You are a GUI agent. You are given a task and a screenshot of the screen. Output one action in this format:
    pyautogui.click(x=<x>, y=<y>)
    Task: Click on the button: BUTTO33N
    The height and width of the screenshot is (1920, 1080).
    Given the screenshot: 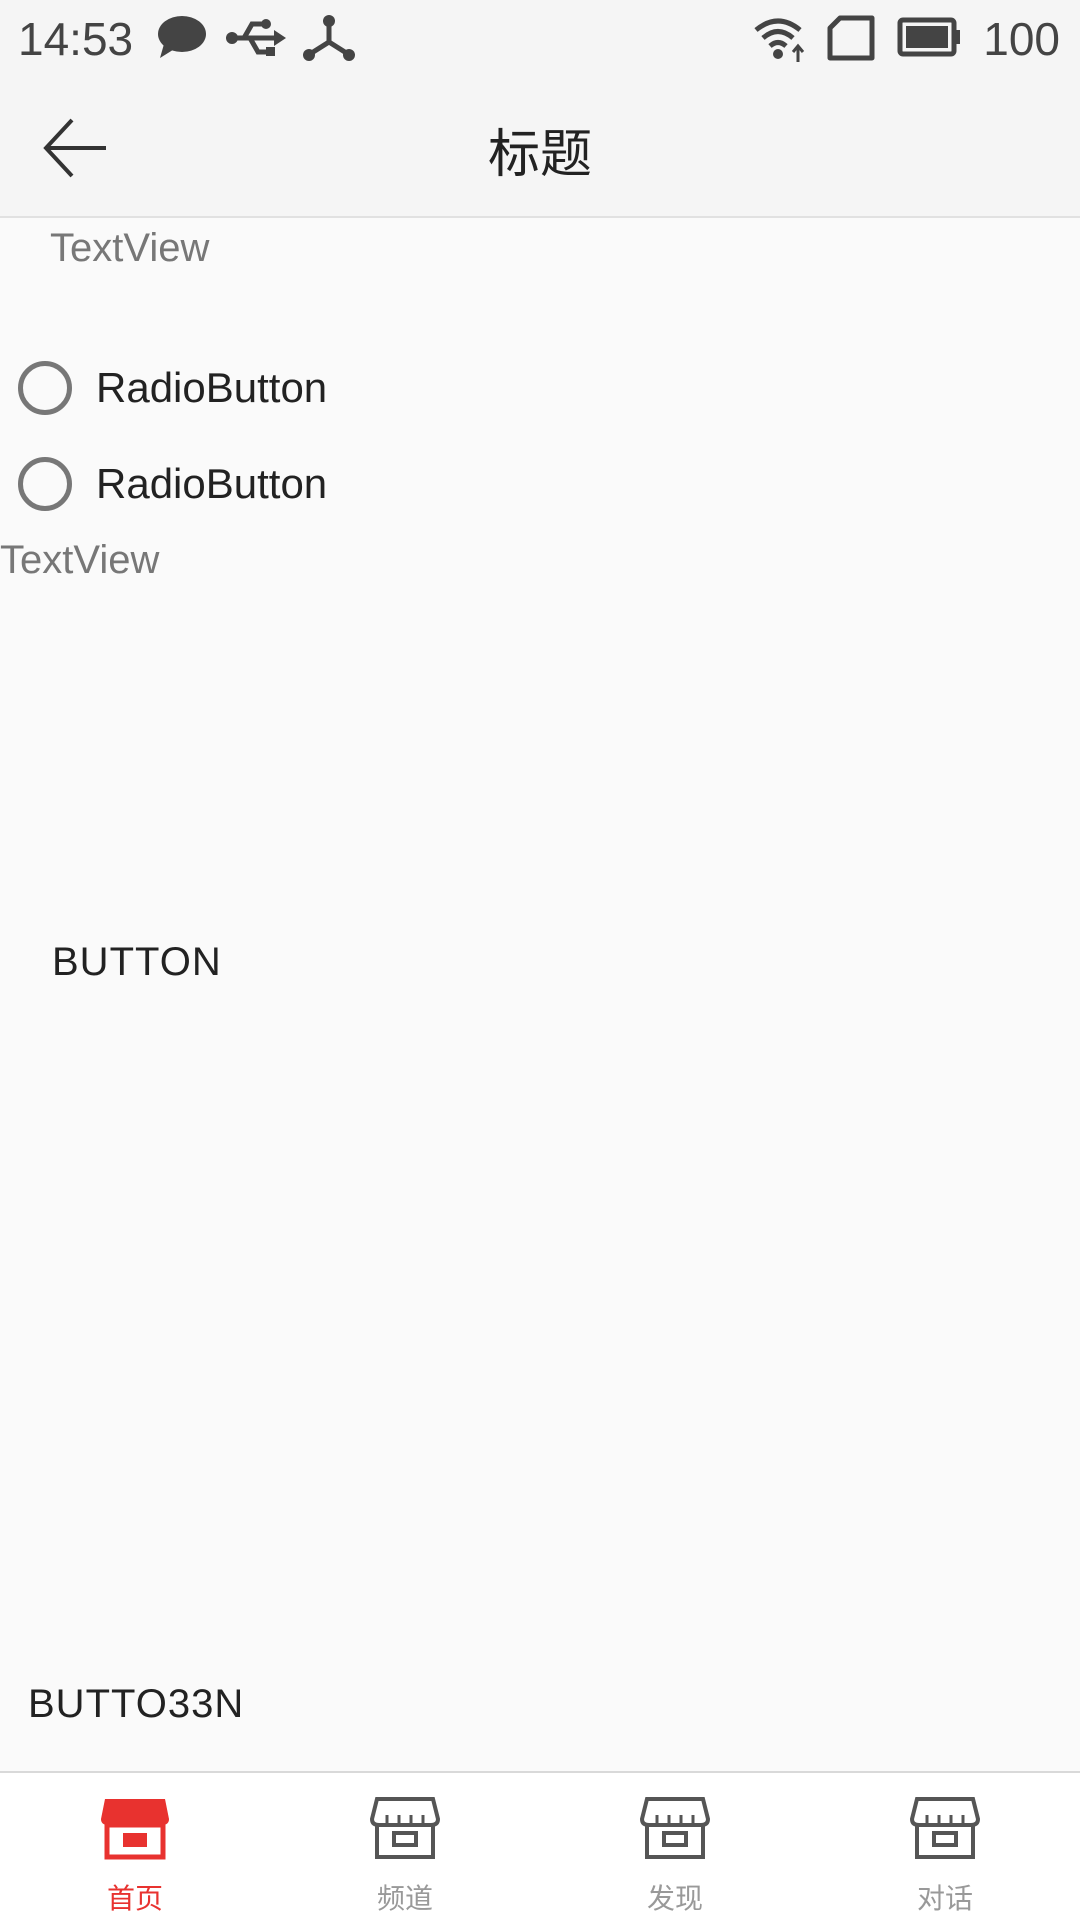 What is the action you would take?
    pyautogui.click(x=136, y=1704)
    